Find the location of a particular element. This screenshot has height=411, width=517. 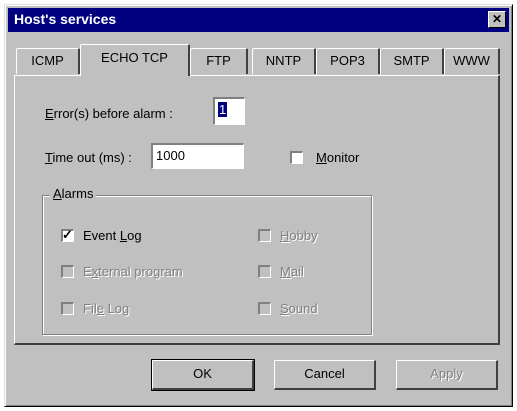

file-log-checkbox is located at coordinates (67, 308).